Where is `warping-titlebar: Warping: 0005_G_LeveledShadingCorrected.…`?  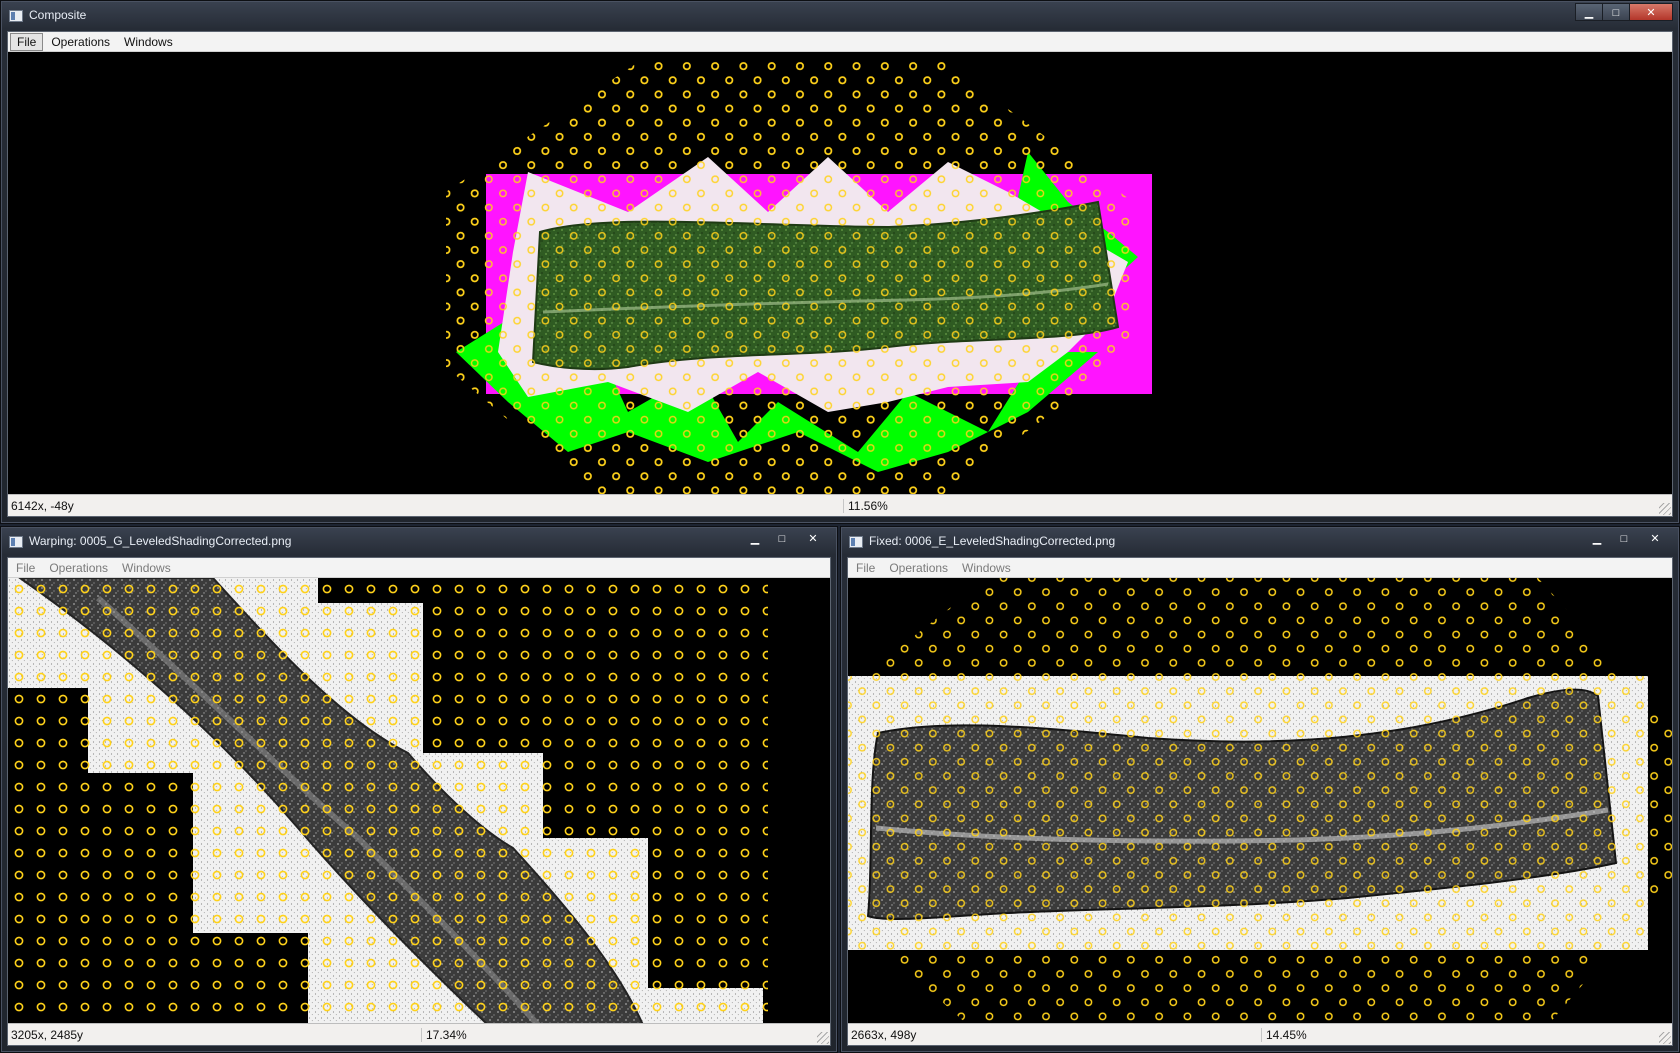
warping-titlebar: Warping: 0005_G_LeveledShadingCorrected.… is located at coordinates (419, 542).